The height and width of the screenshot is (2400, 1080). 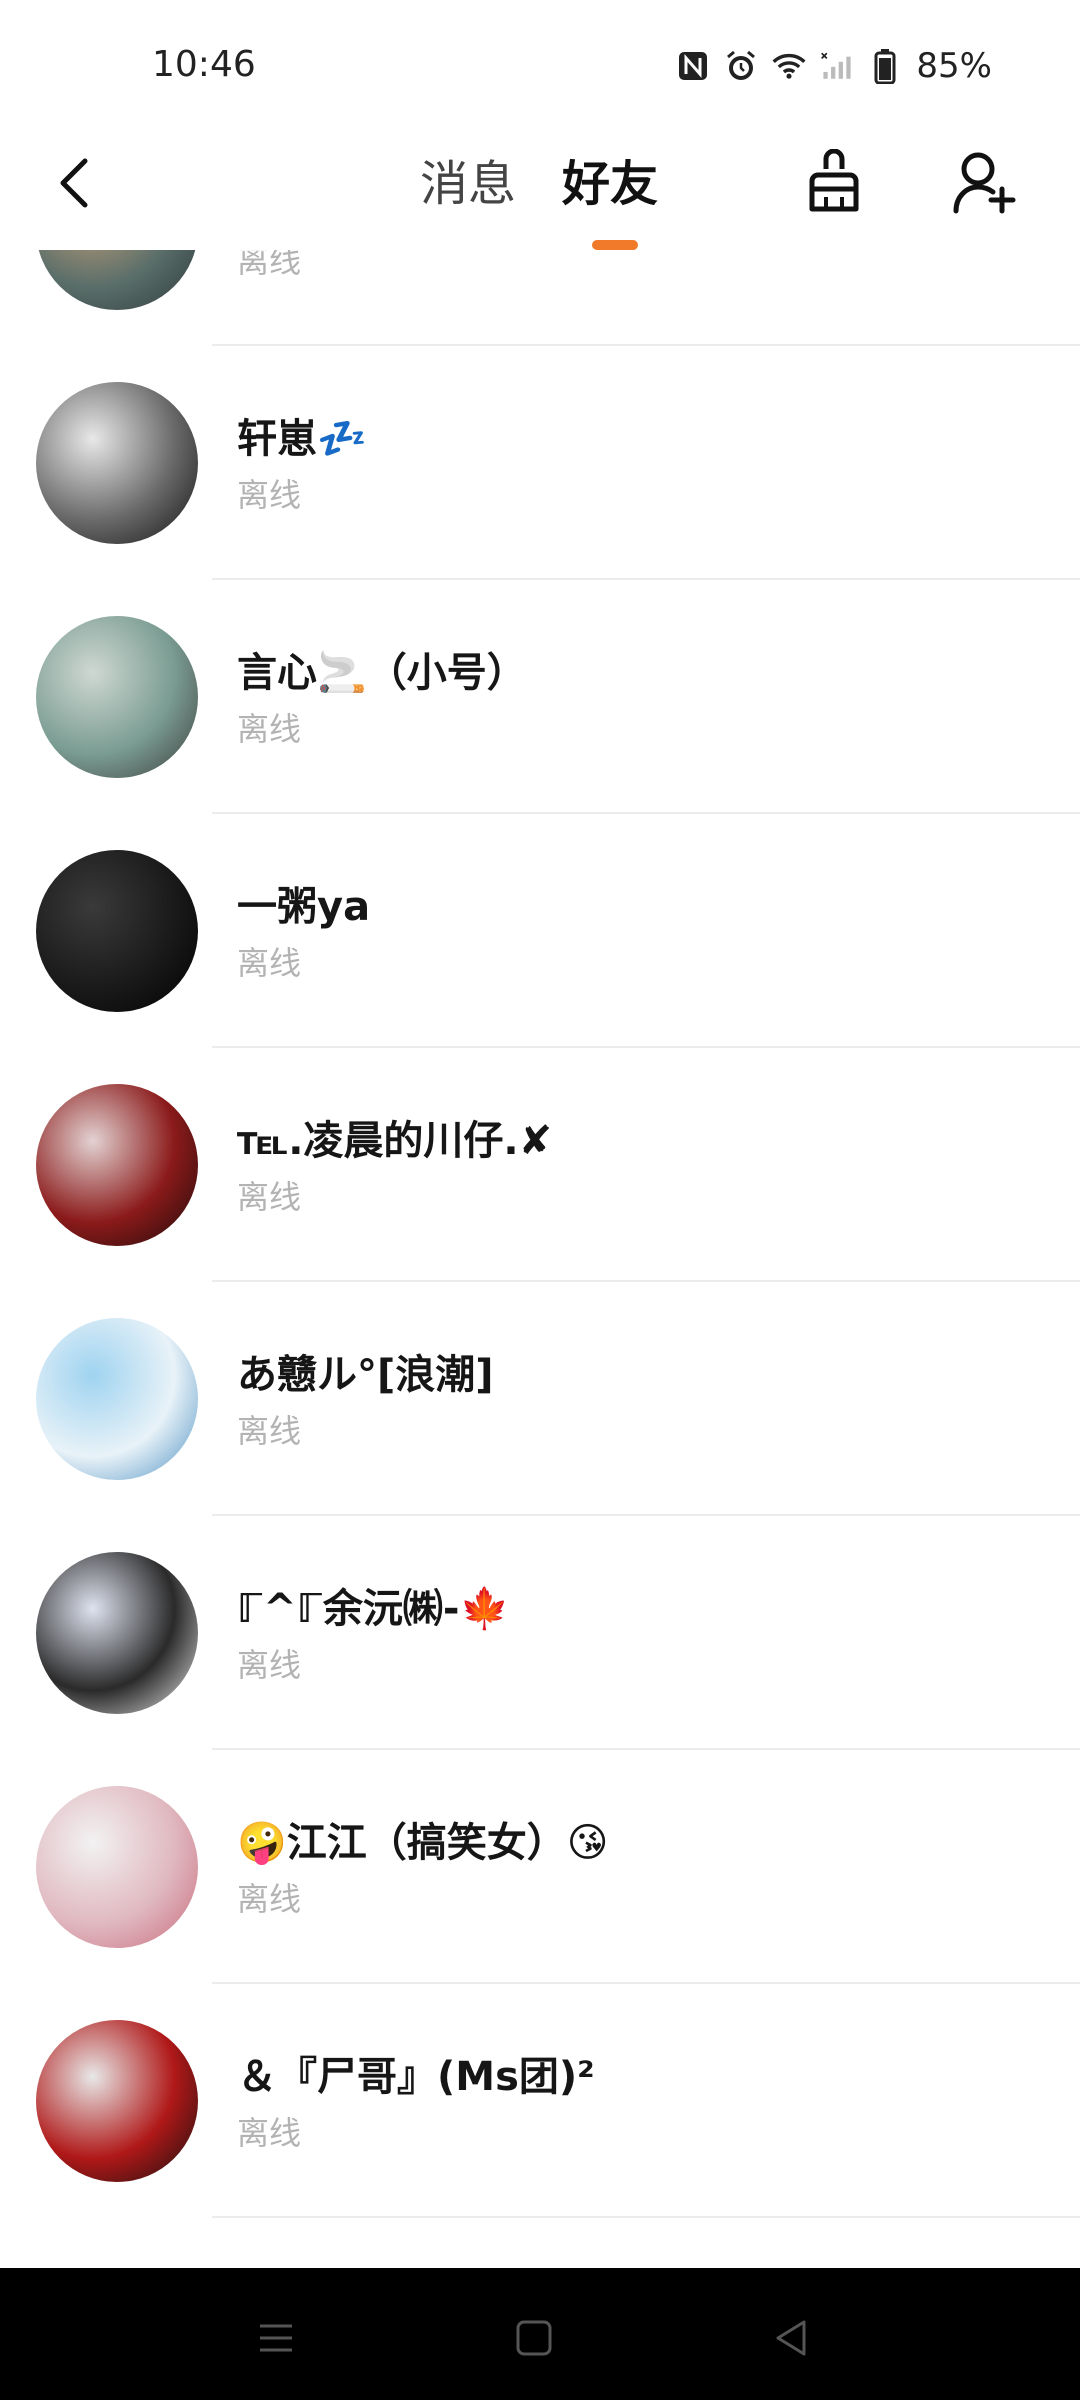 What do you see at coordinates (540, 190) in the screenshot?
I see `header: 消息 好友` at bounding box center [540, 190].